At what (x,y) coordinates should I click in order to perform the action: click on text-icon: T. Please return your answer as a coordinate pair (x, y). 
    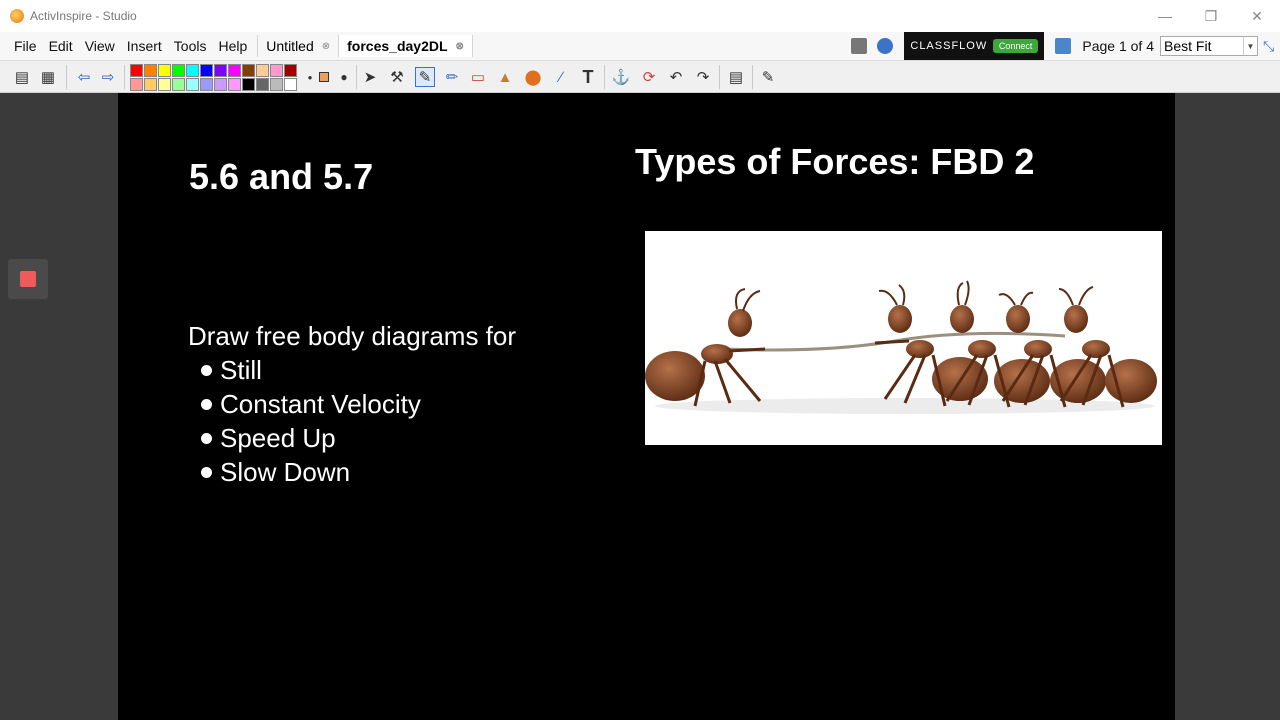
    Looking at the image, I should click on (588, 77).